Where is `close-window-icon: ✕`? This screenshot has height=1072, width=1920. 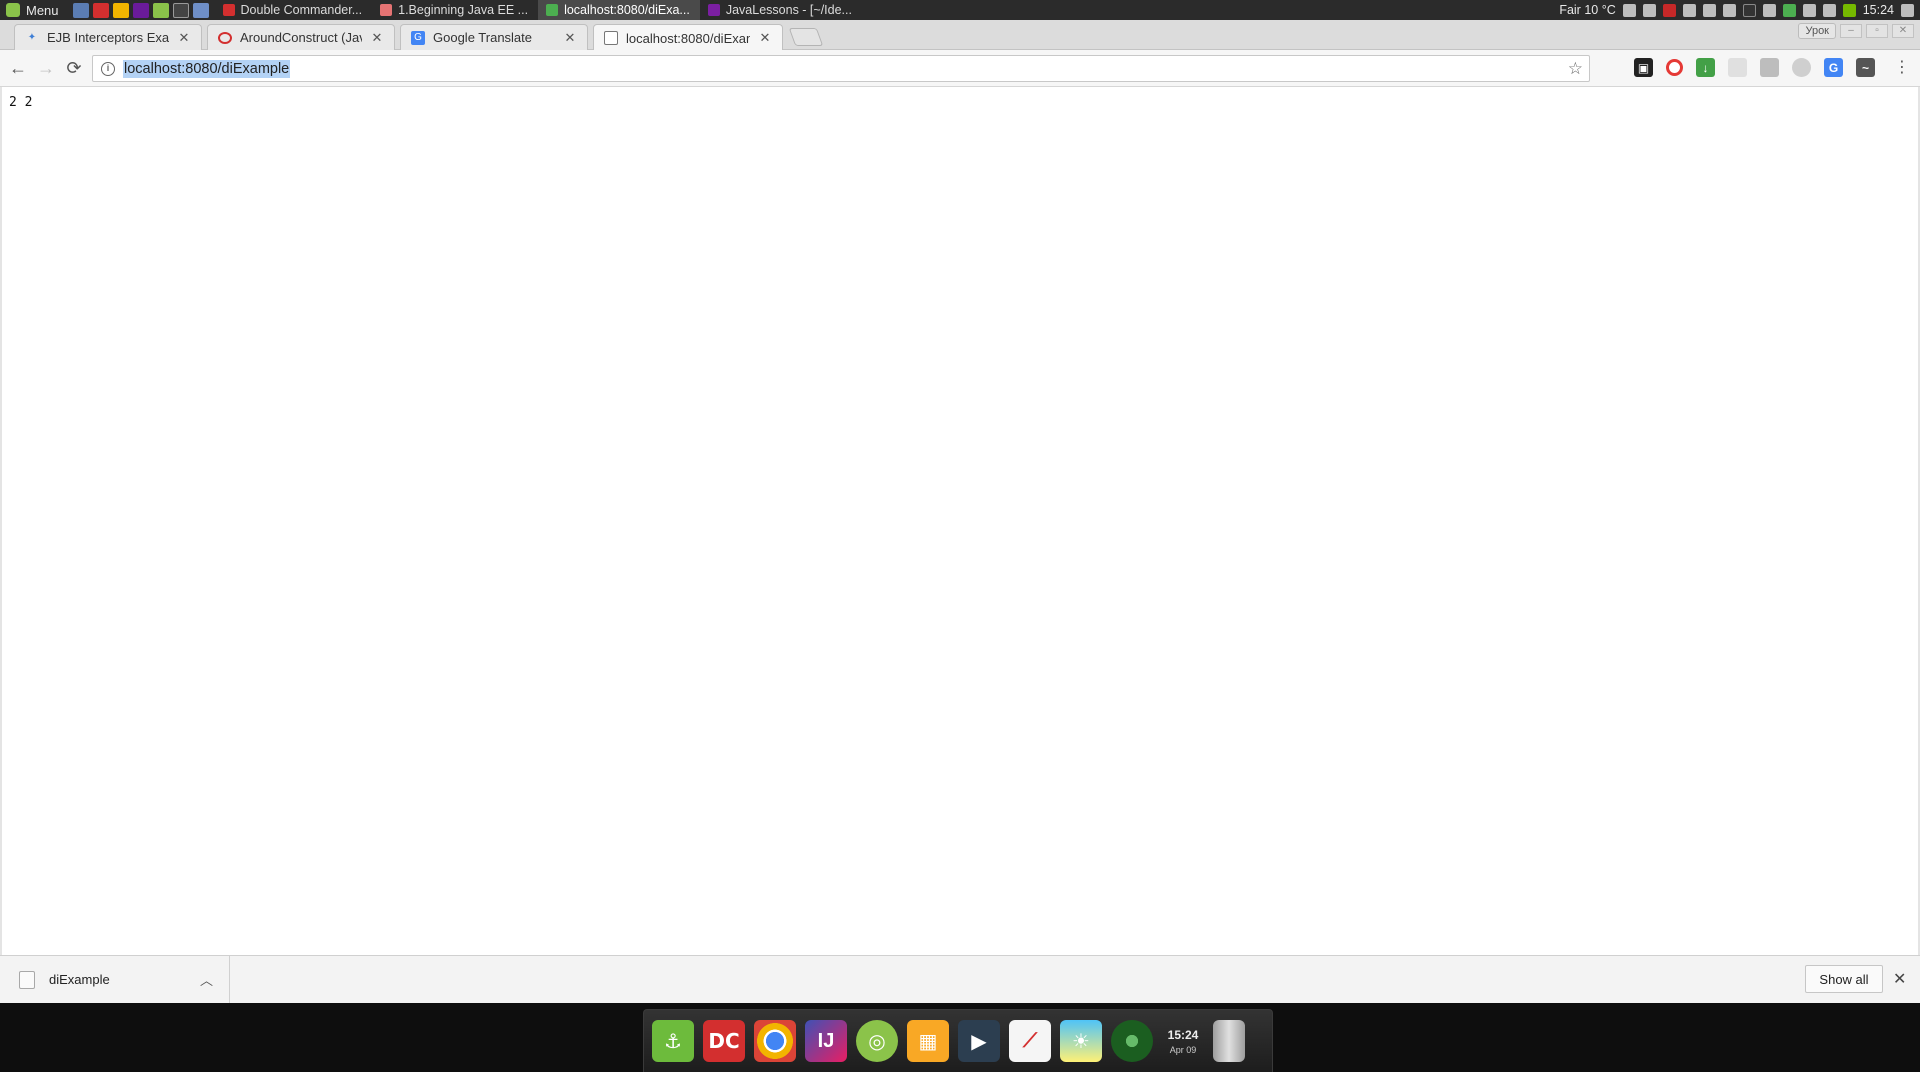 close-window-icon: ✕ is located at coordinates (1903, 31).